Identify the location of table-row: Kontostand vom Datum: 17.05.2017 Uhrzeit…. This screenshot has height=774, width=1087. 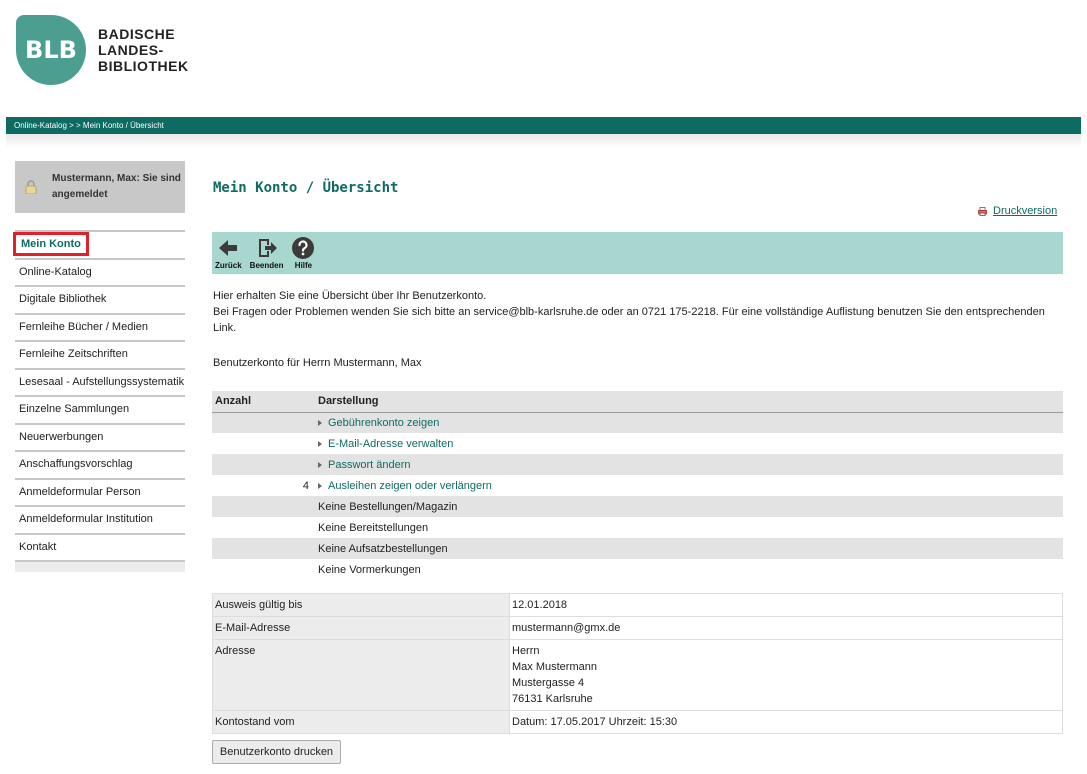
(637, 722).